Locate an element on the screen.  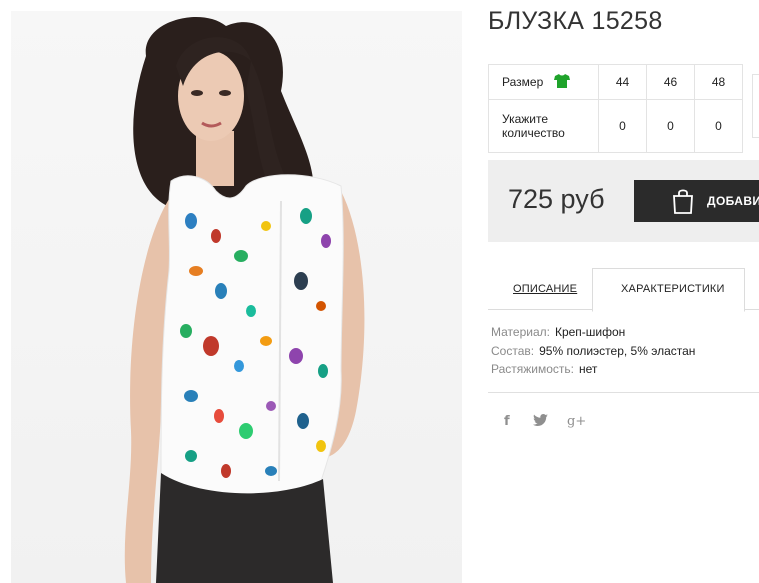
quantity-label-line2: количество is located at coordinates (533, 133).